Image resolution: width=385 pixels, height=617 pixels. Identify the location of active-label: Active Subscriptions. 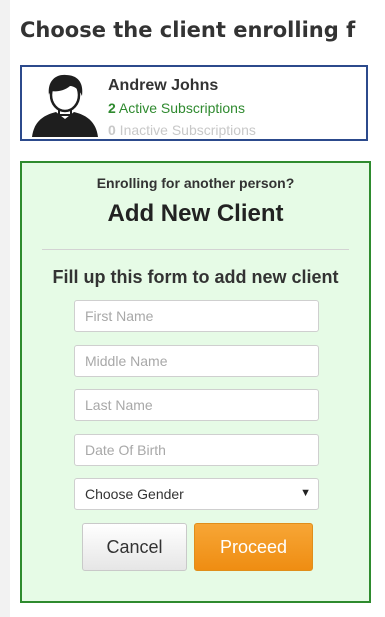
(180, 108).